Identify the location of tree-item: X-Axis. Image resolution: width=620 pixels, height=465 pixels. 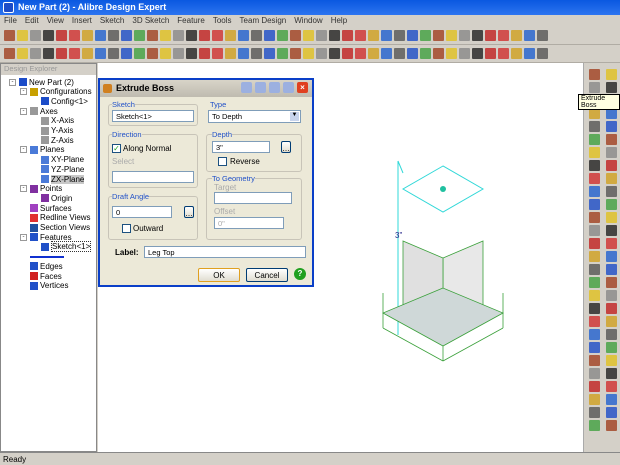
(57, 121).